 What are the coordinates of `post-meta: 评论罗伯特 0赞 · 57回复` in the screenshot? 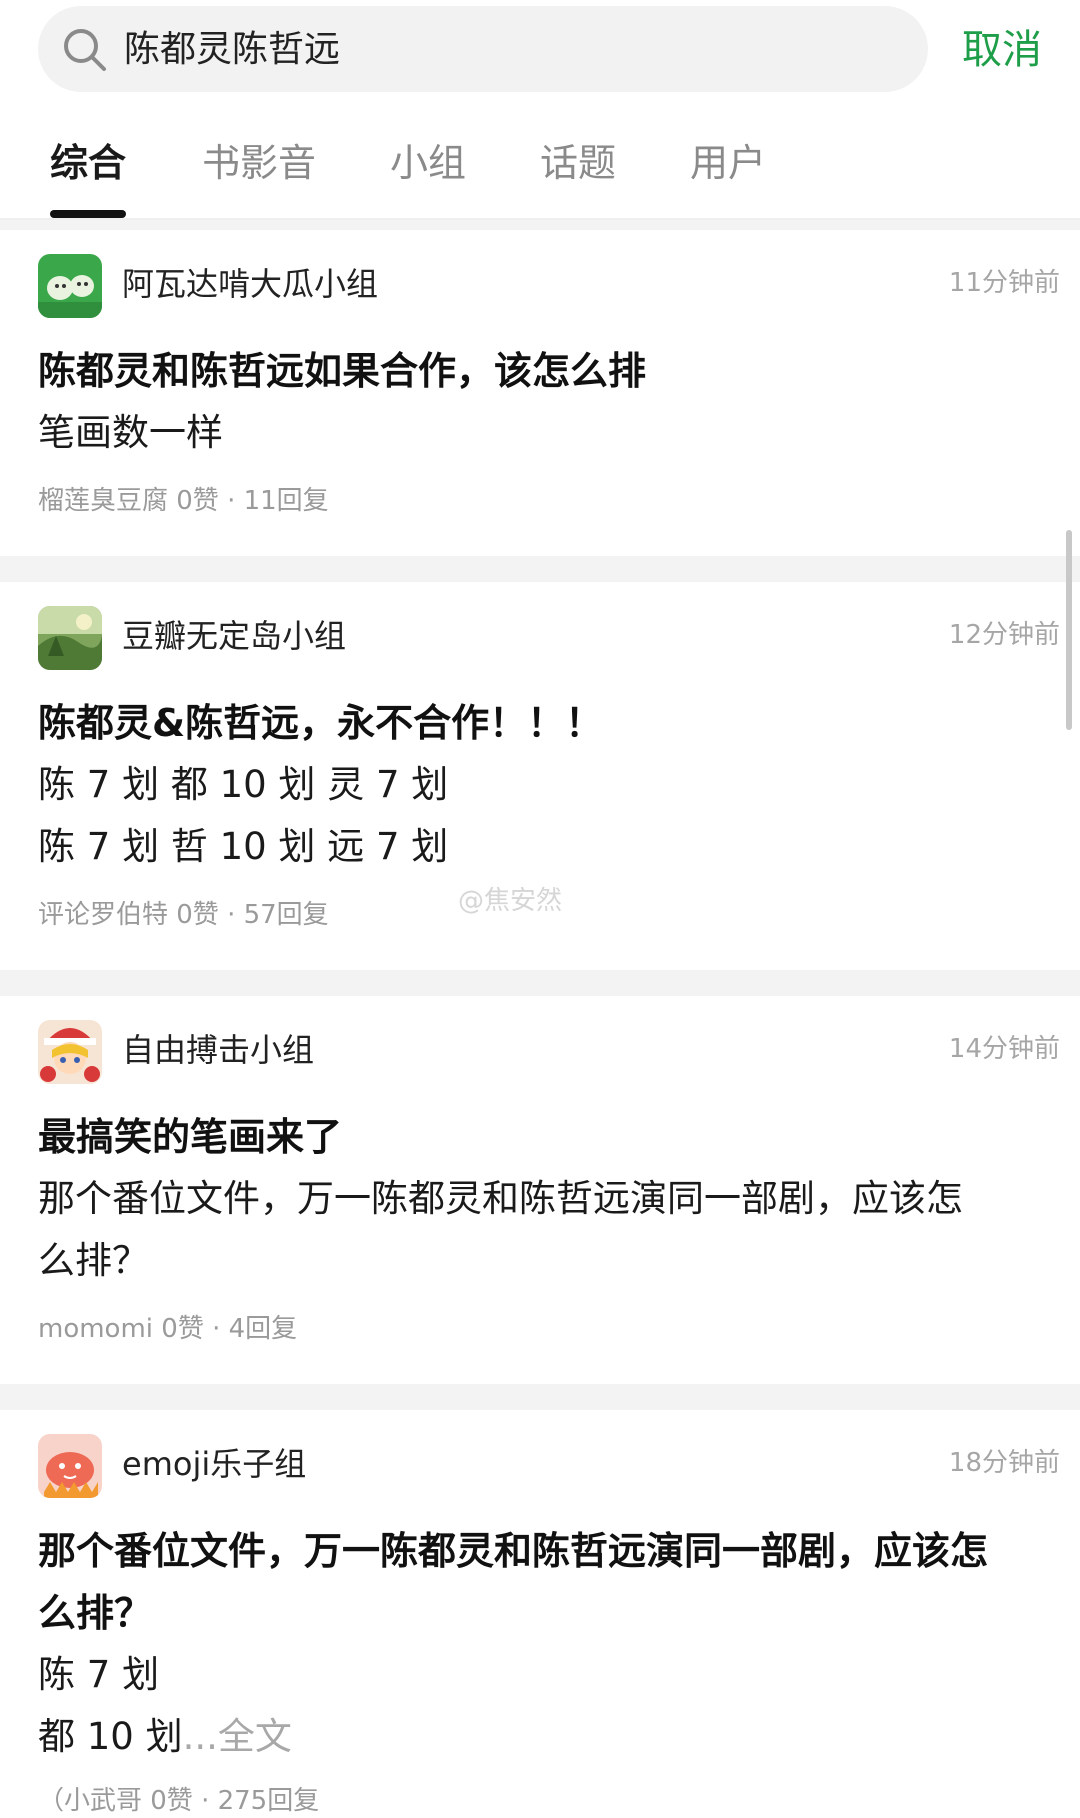 It's located at (183, 915).